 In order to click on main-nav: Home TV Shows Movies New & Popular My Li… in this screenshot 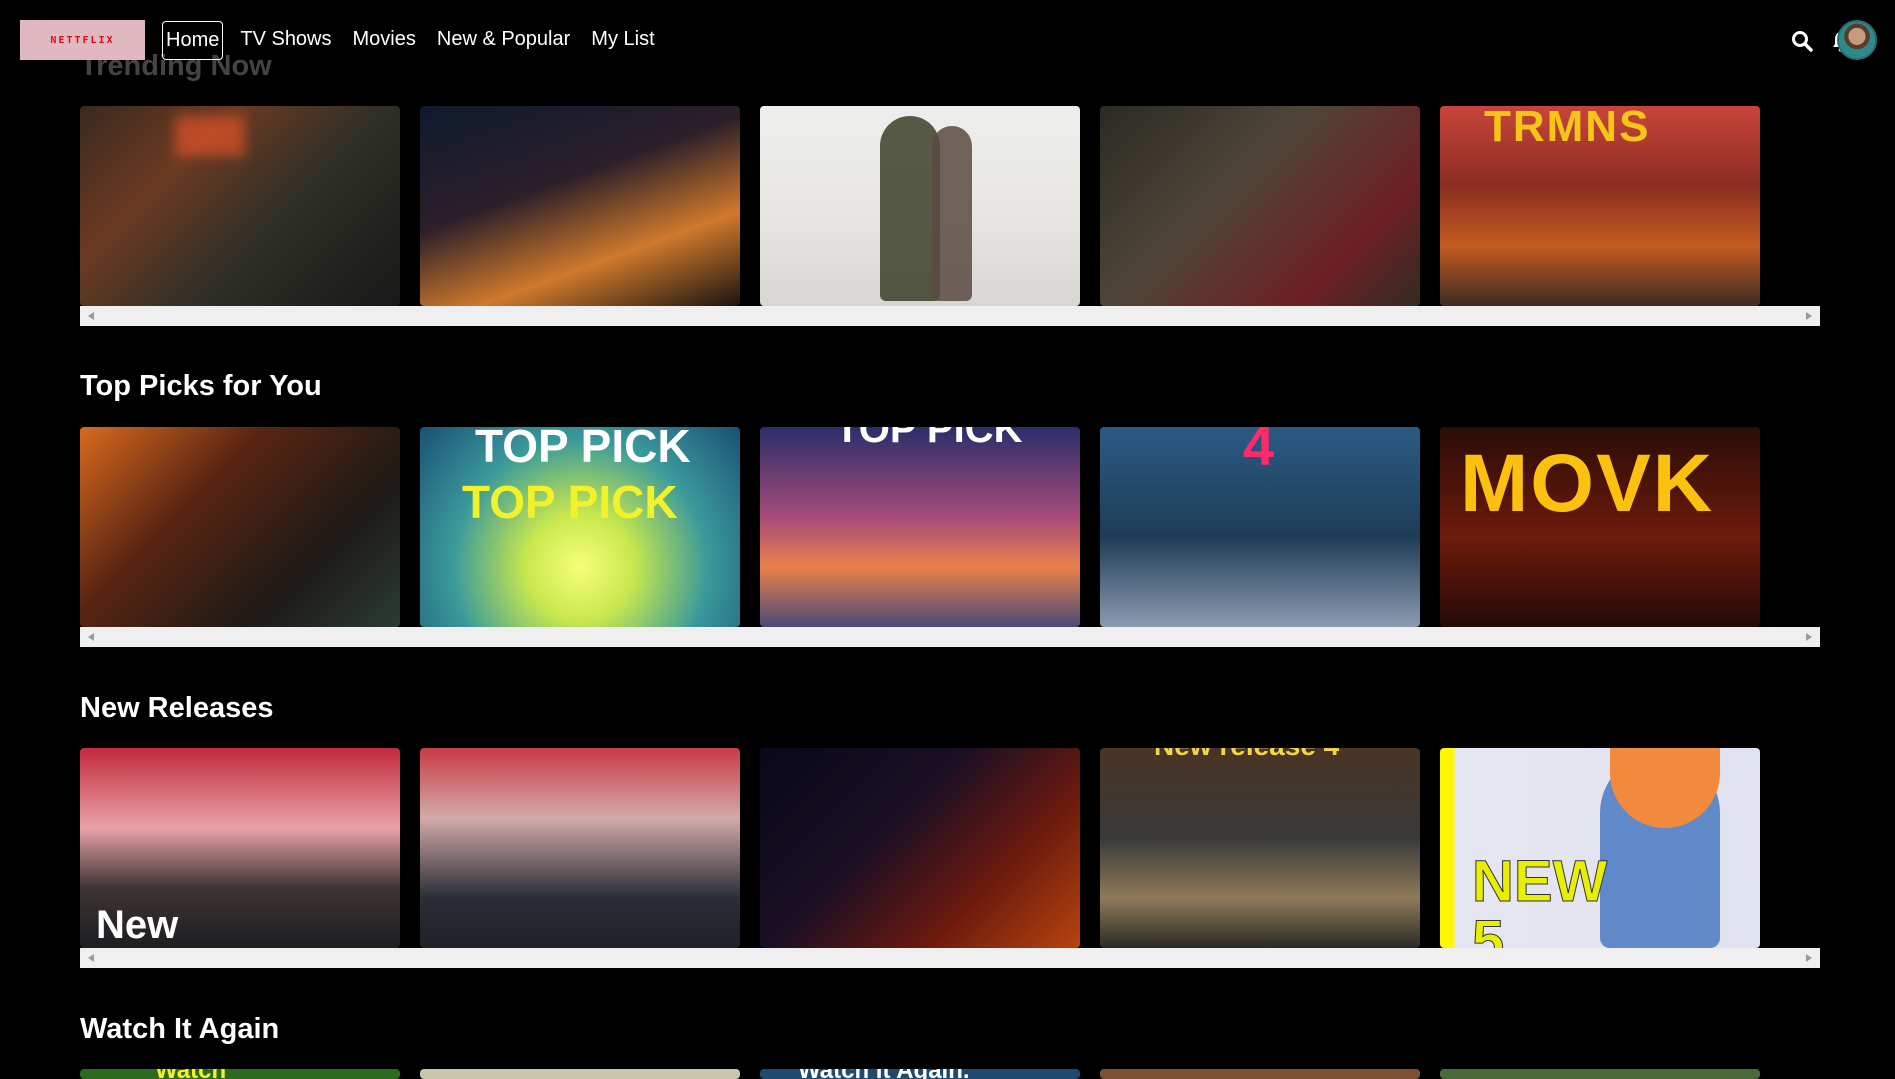, I will do `click(417, 40)`.